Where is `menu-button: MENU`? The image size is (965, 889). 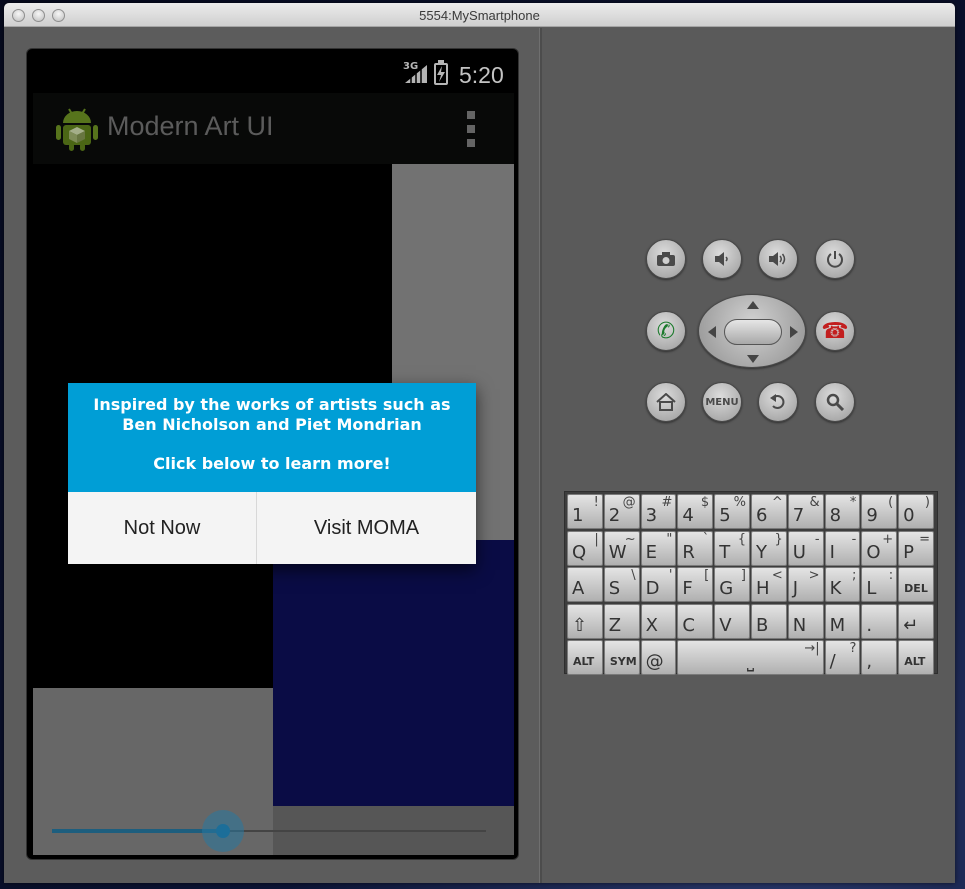
menu-button: MENU is located at coordinates (722, 402).